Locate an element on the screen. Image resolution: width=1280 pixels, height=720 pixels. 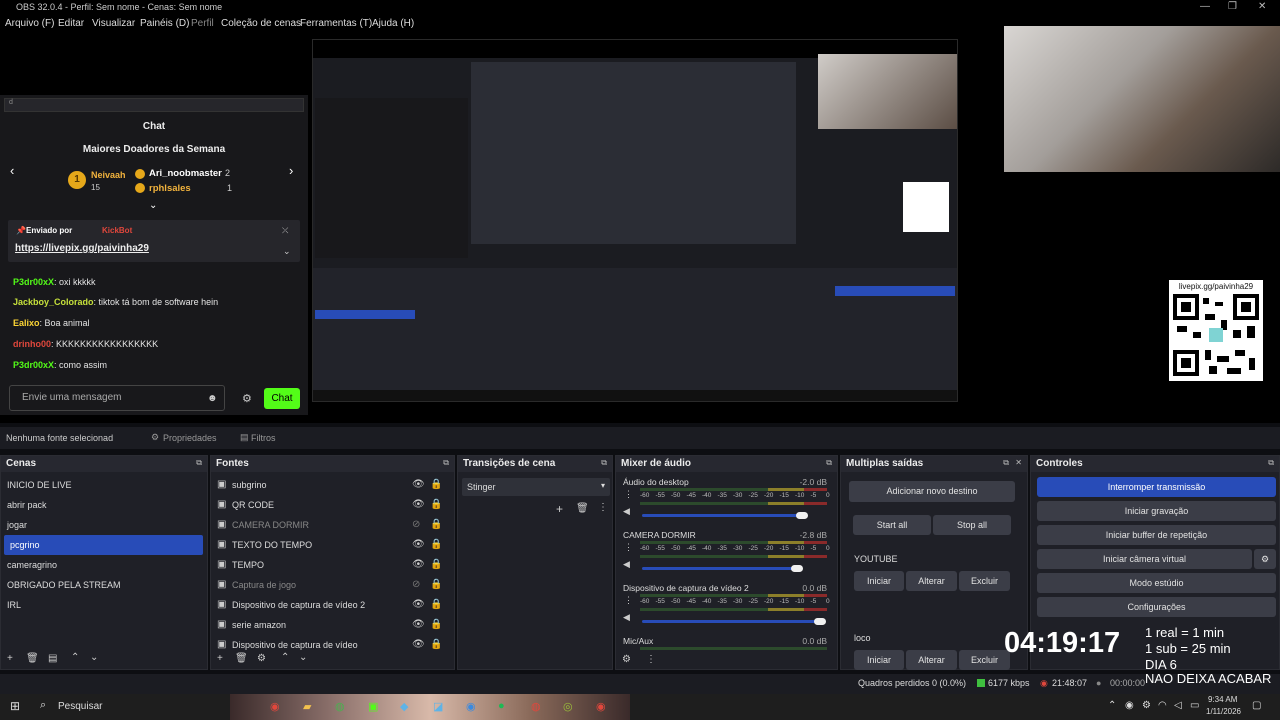
menu-view: Visualizar is located at coordinates (113, 23).